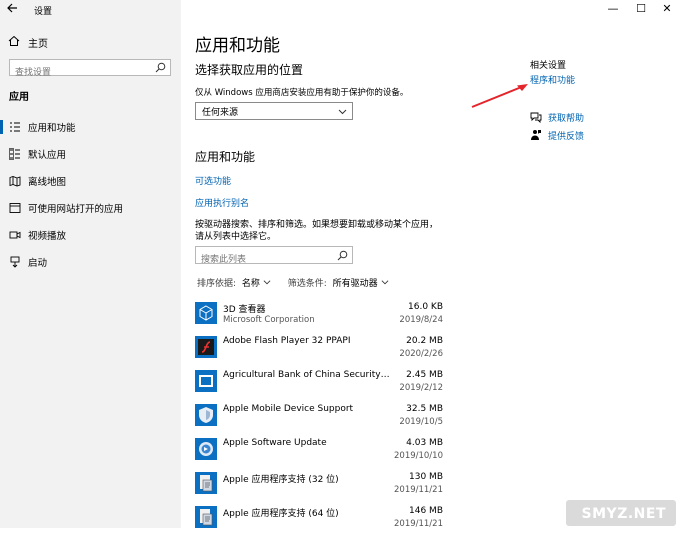  What do you see at coordinates (274, 111) in the screenshot?
I see `app-source-dropdown: 任何来源` at bounding box center [274, 111].